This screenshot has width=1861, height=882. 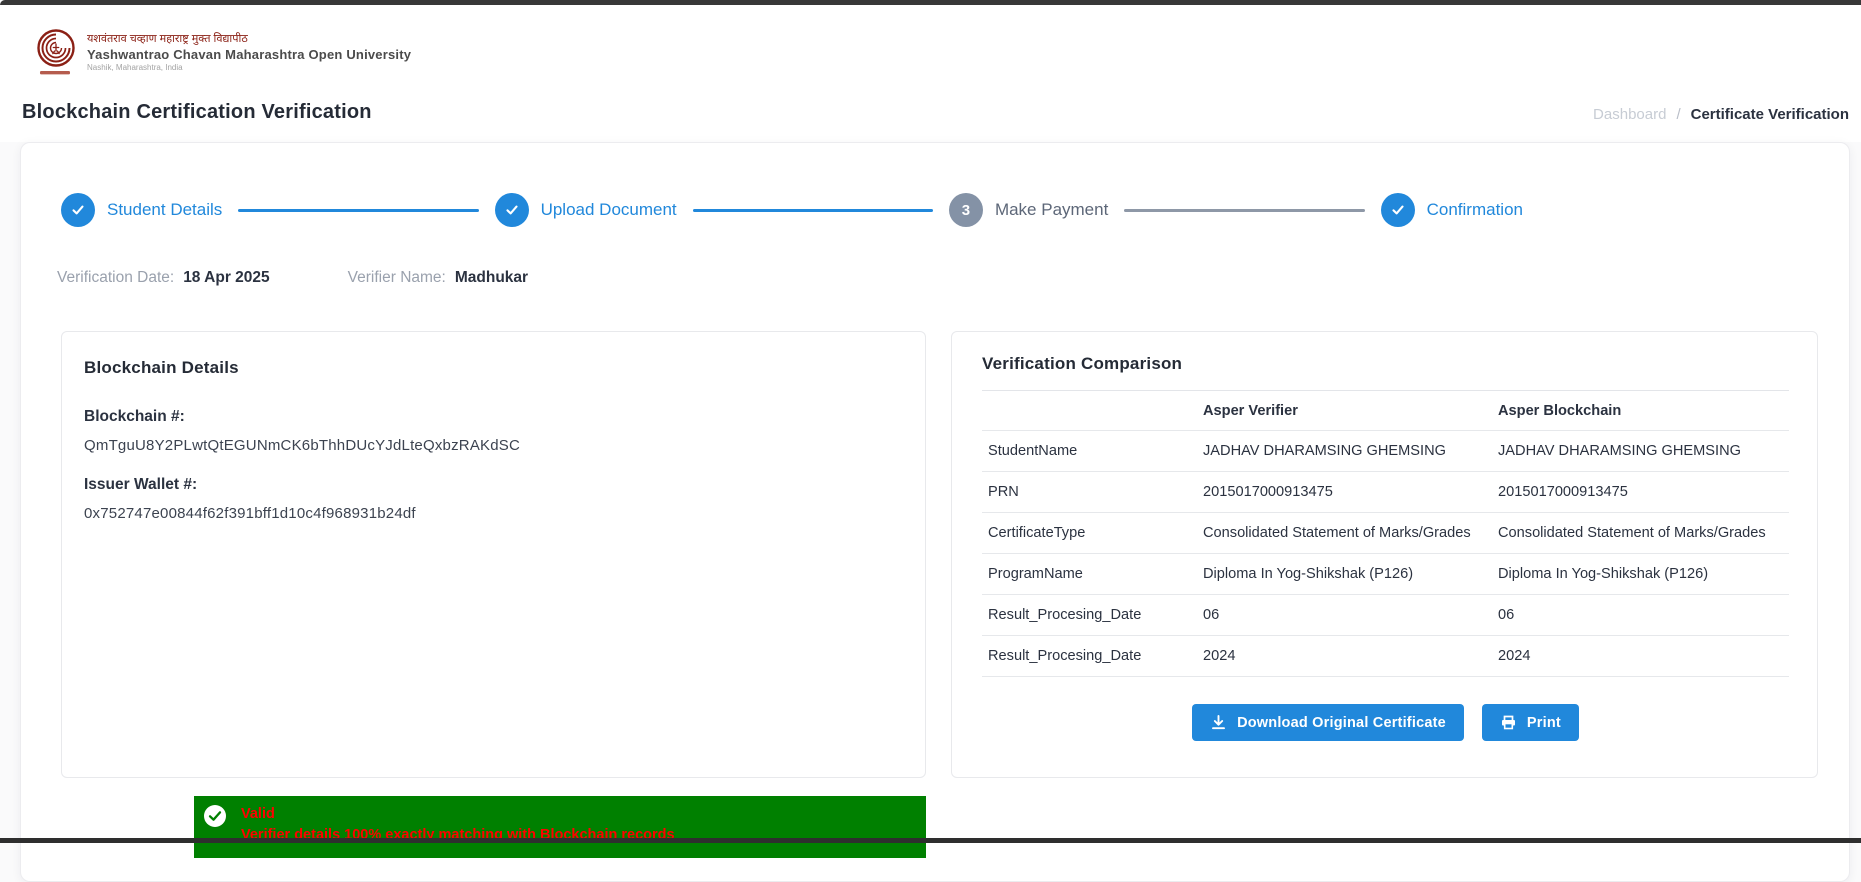 I want to click on window-top-edge, so click(x=930, y=2).